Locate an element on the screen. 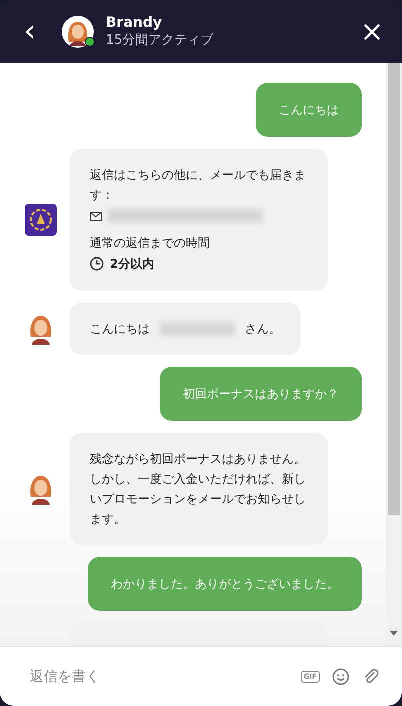 Image resolution: width=402 pixels, height=706 pixels. greeting-text: こんにちは is located at coordinates (120, 329).